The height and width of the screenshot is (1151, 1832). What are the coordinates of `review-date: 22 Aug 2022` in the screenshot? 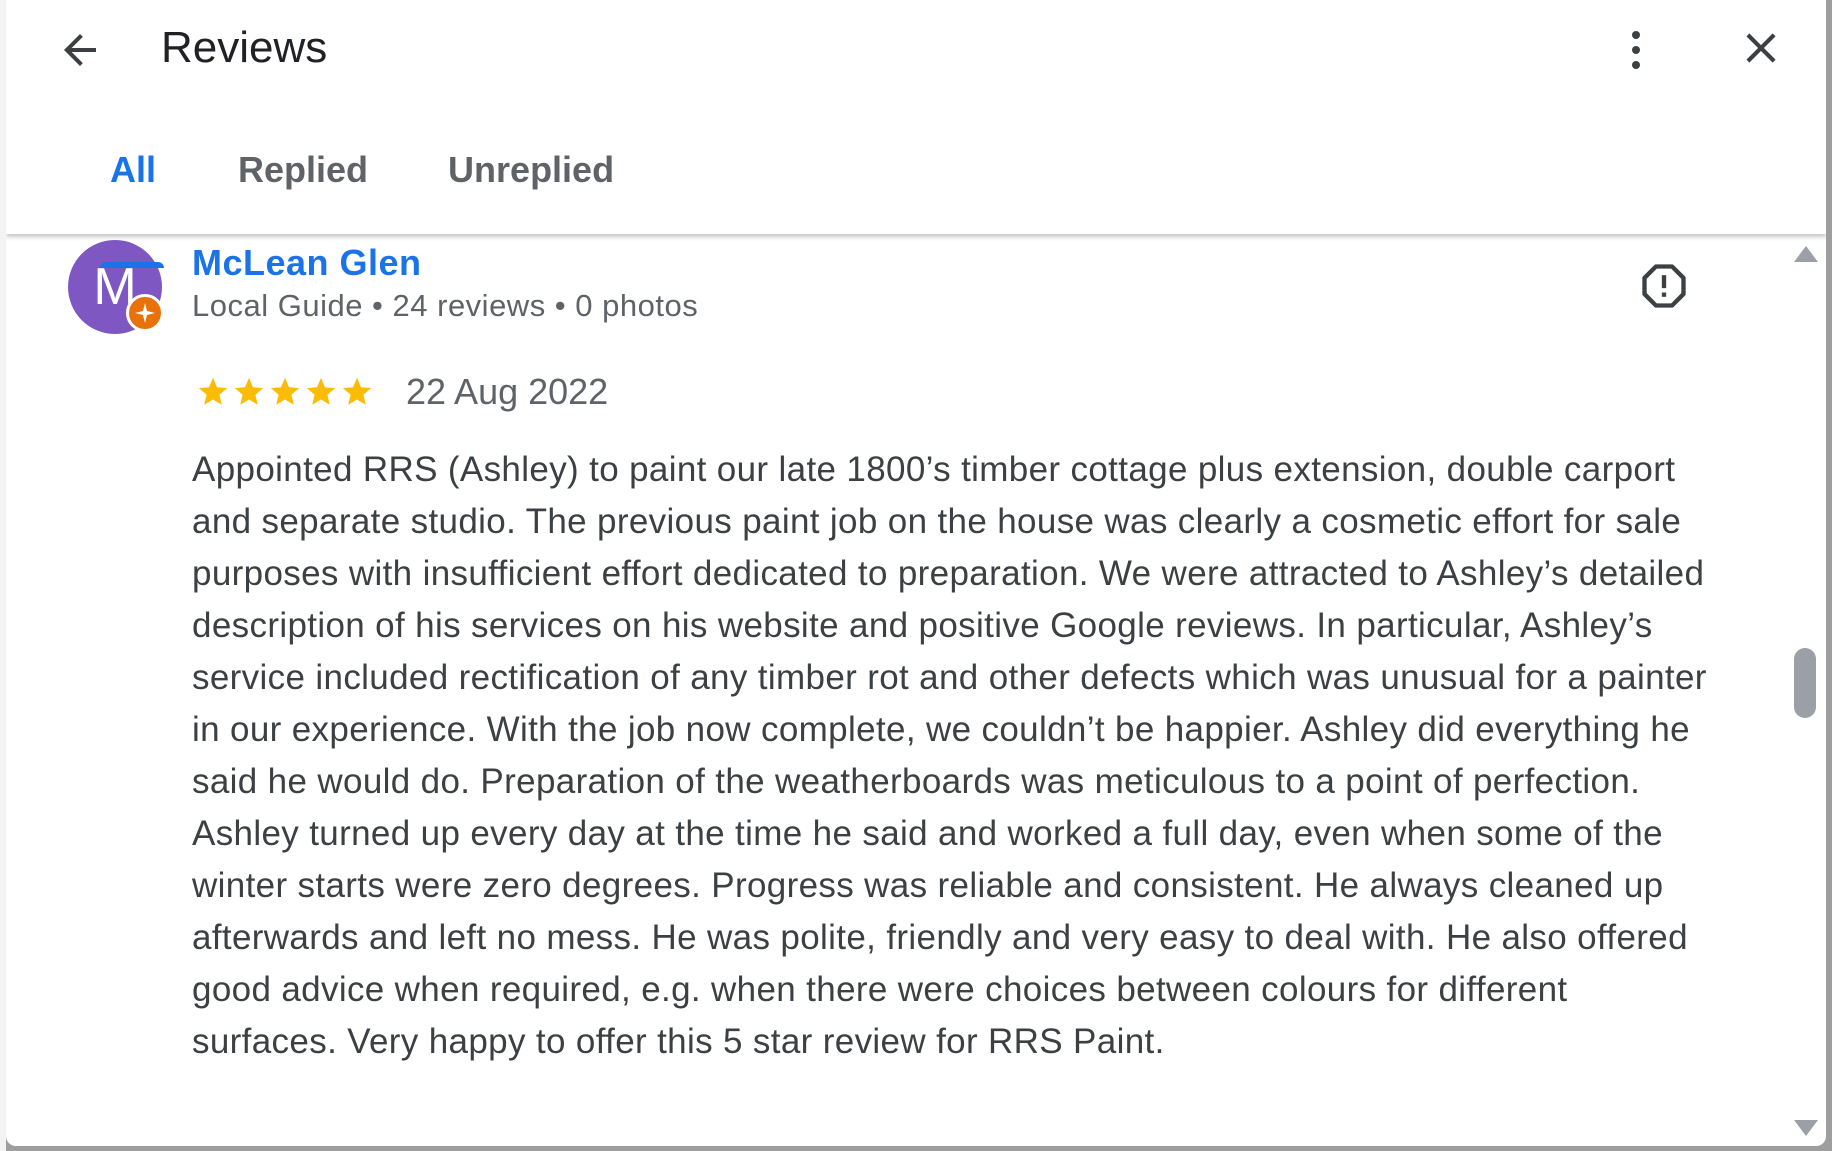 It's located at (507, 391).